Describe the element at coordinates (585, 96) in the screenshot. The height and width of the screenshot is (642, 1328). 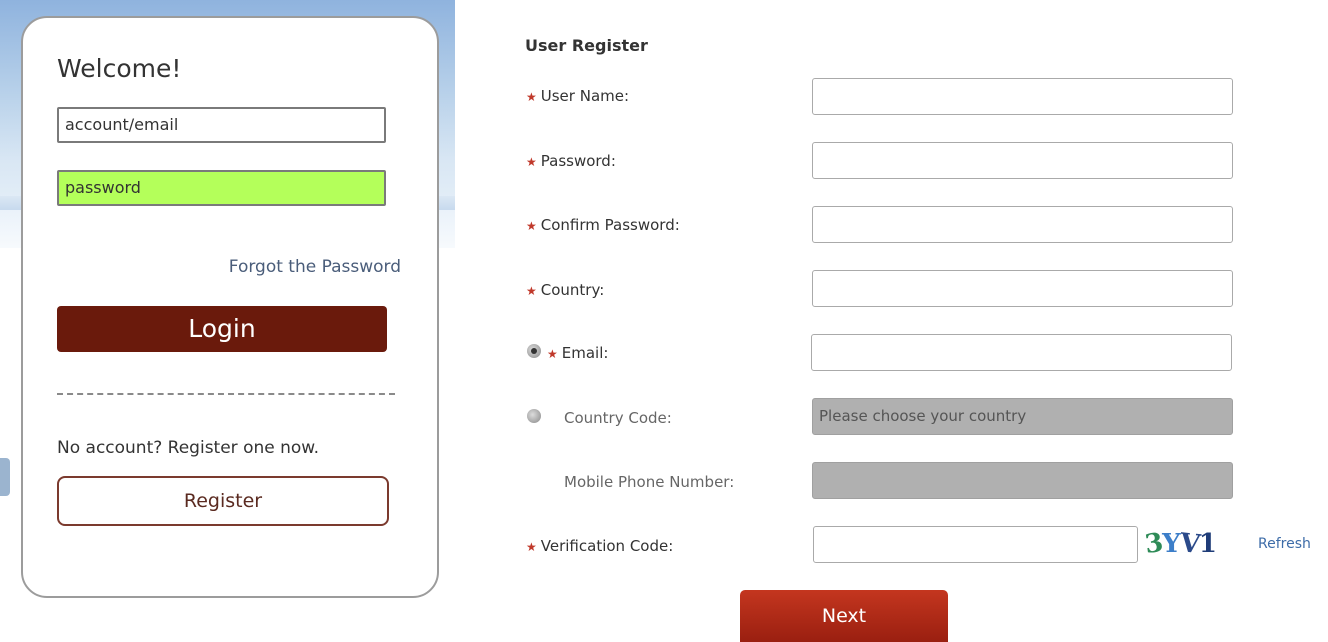
I see `user-name-label-text: User Name:` at that location.